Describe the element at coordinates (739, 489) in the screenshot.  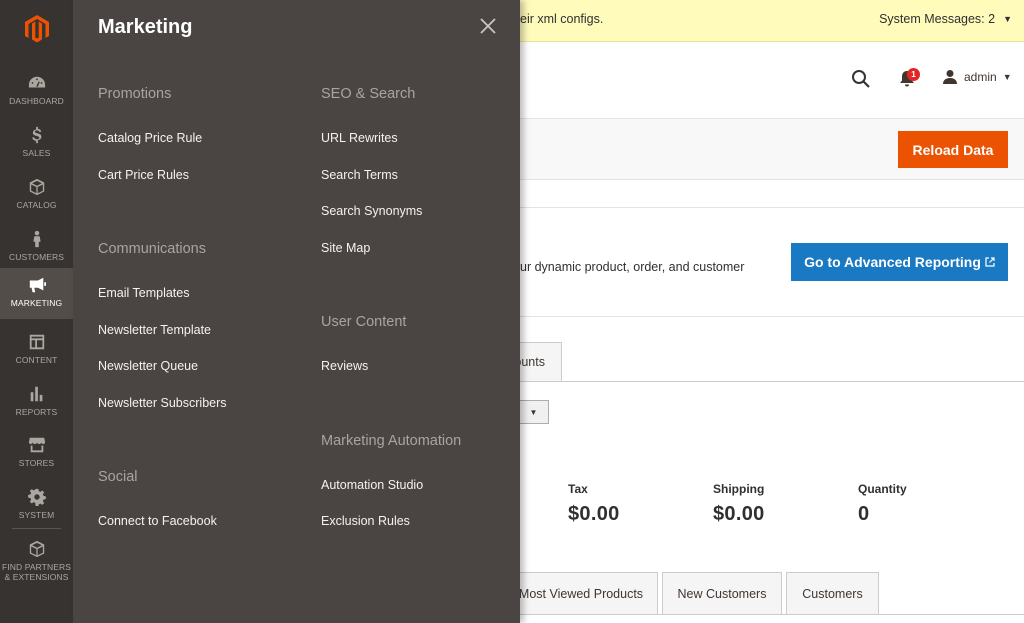
I see `stat-label: Shipping` at that location.